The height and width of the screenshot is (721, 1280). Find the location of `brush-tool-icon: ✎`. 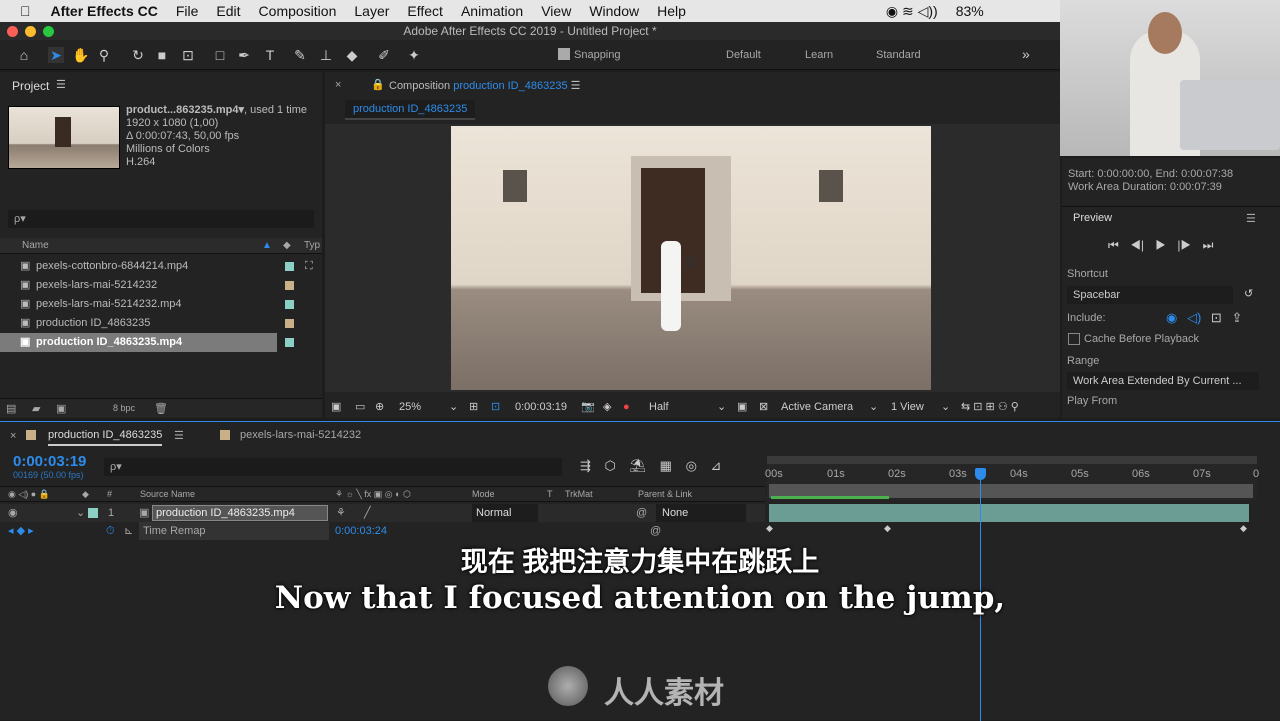

brush-tool-icon: ✎ is located at coordinates (300, 55).